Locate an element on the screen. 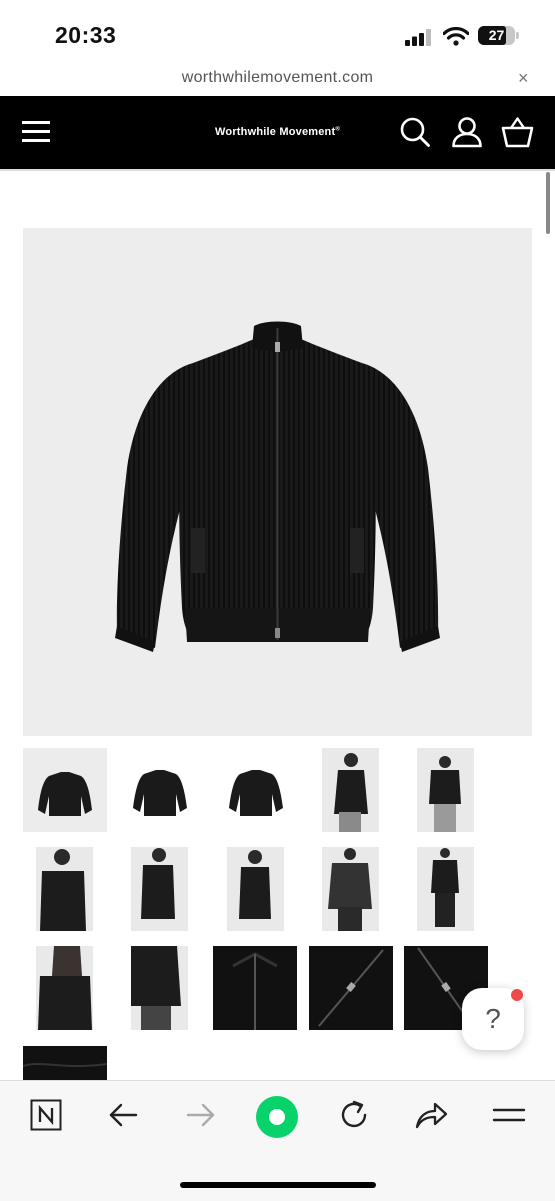 The width and height of the screenshot is (555, 1201). cellular-signal-icon is located at coordinates (418, 37).